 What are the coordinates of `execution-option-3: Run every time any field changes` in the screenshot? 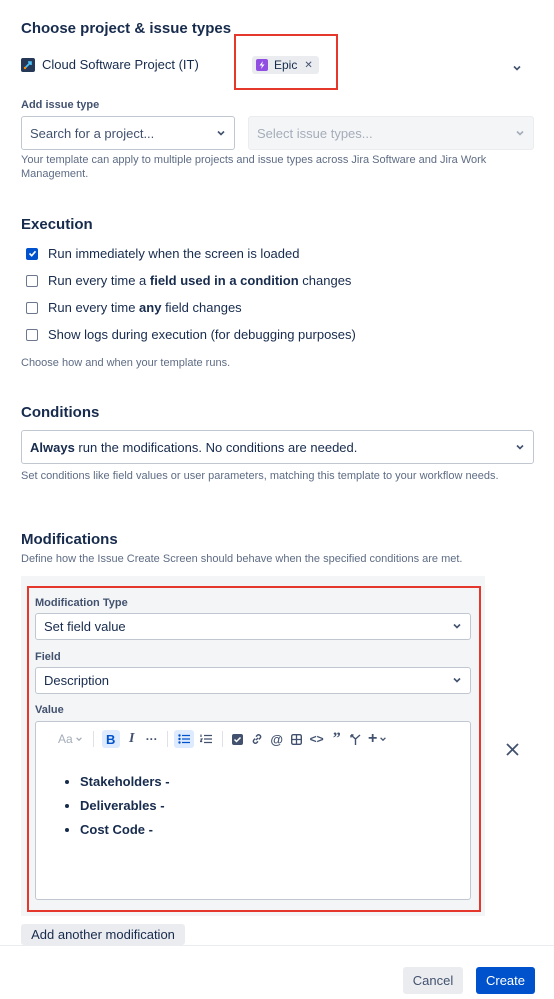 It's located at (134, 307).